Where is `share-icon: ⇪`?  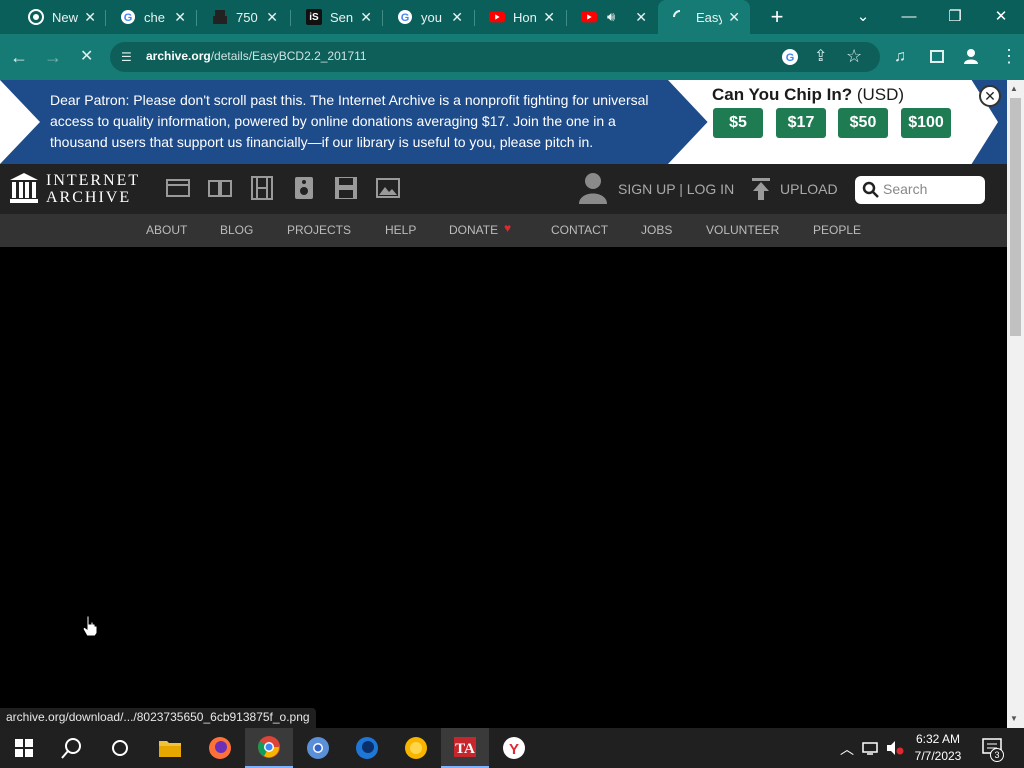 share-icon: ⇪ is located at coordinates (820, 57).